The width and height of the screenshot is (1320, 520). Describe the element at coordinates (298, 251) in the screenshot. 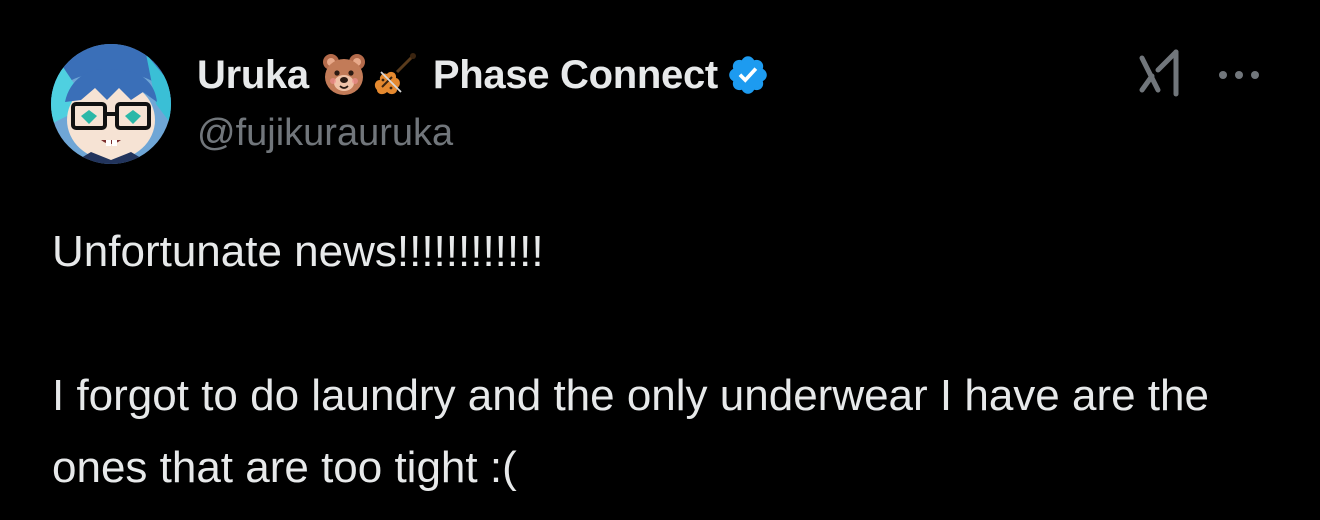

I see `tweet-line: Unfortunate news!!!!!!!!!!!!` at that location.